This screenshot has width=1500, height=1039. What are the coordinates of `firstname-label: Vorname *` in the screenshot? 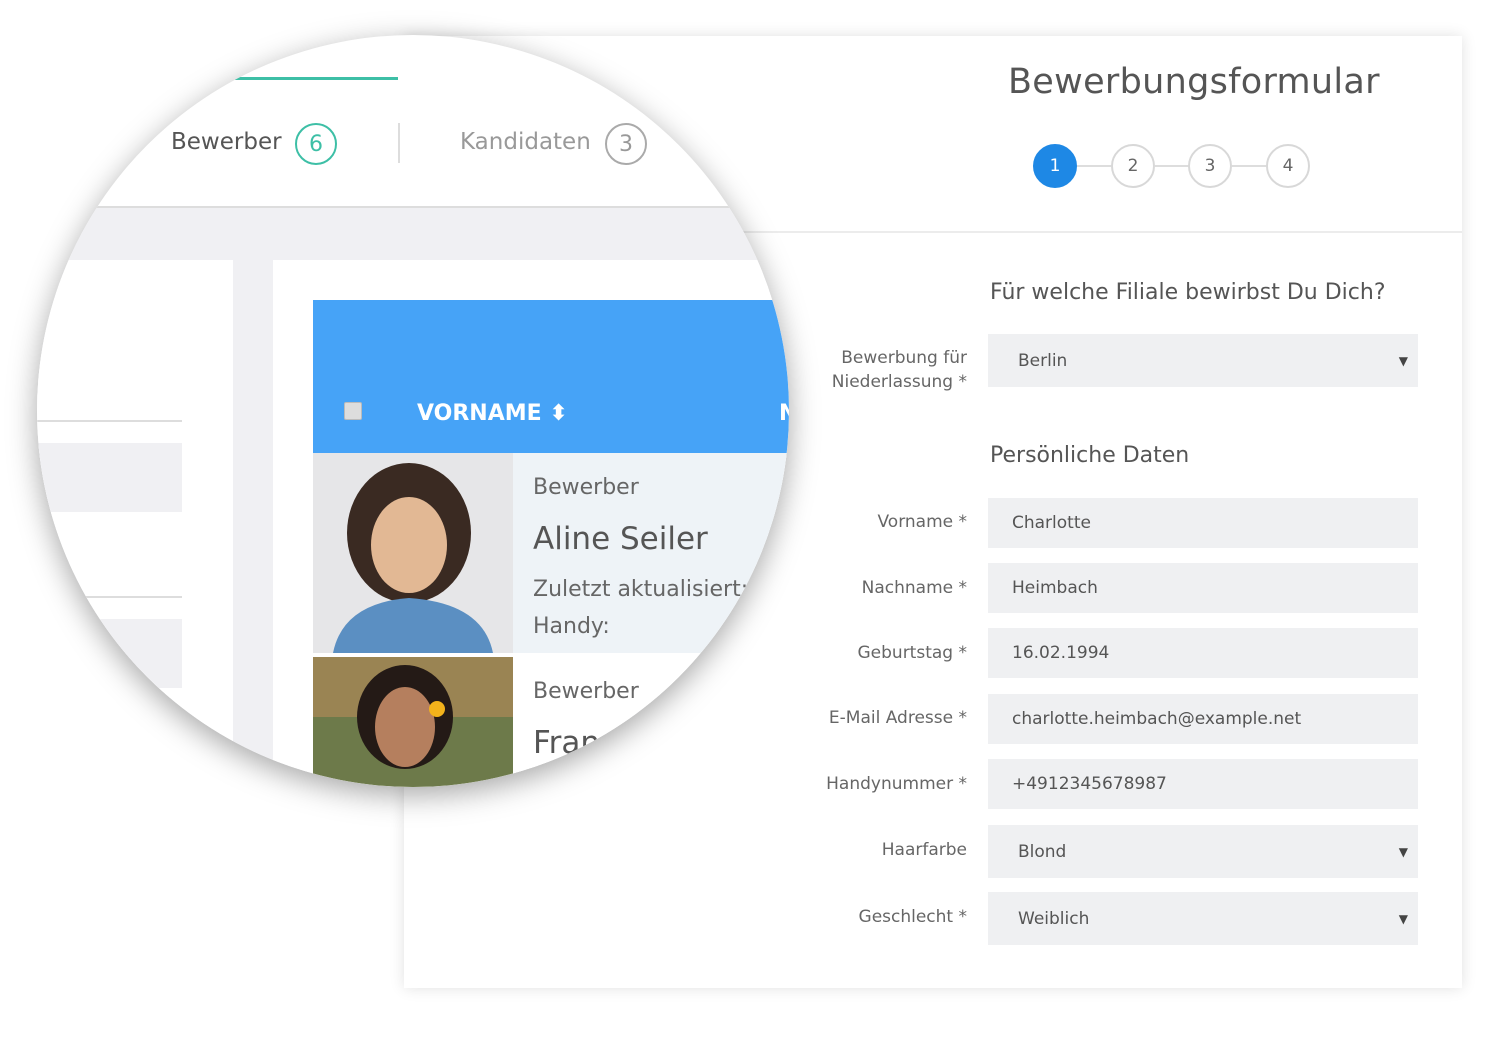 It's located at (922, 522).